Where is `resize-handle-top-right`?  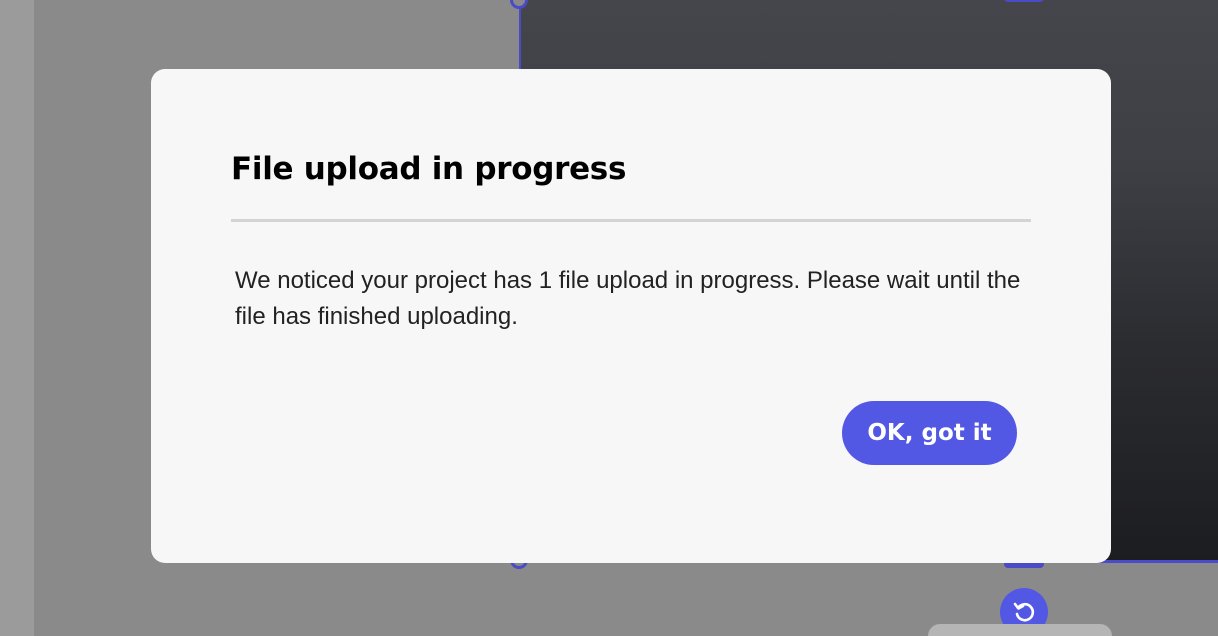 resize-handle-top-right is located at coordinates (1024, 1).